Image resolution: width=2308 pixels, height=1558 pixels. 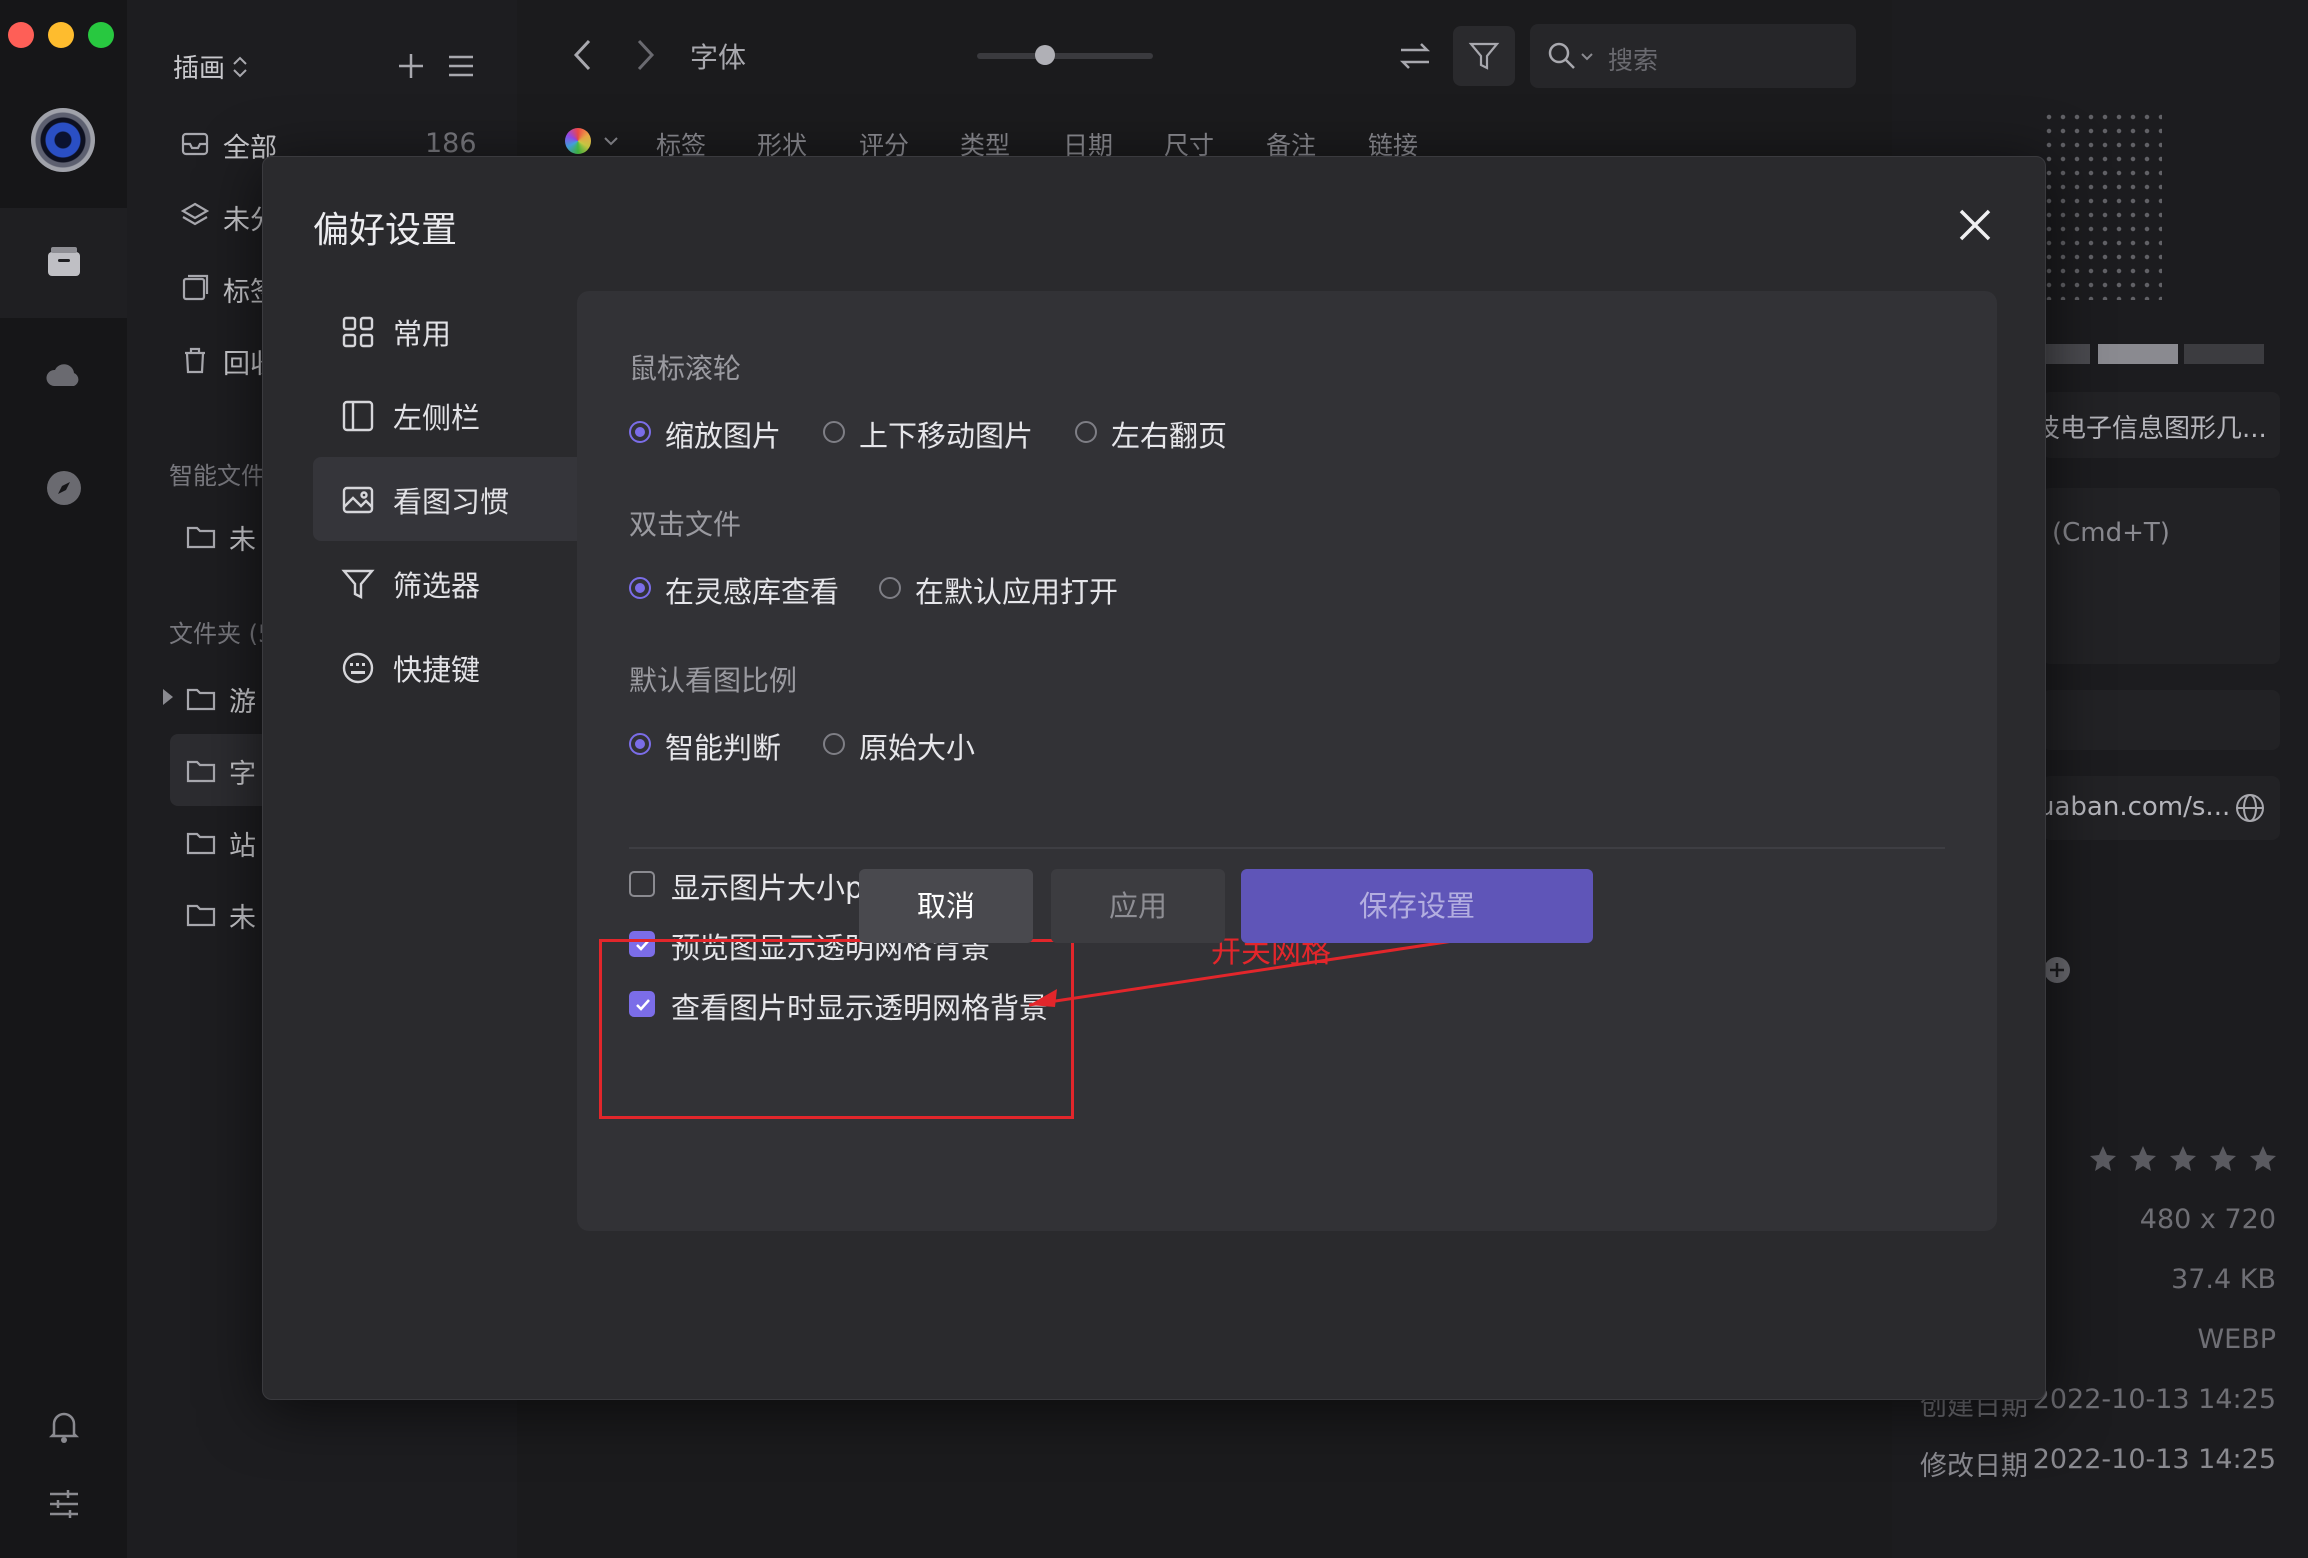 What do you see at coordinates (451, 143) in the screenshot?
I see `sidebar-item-count: 186` at bounding box center [451, 143].